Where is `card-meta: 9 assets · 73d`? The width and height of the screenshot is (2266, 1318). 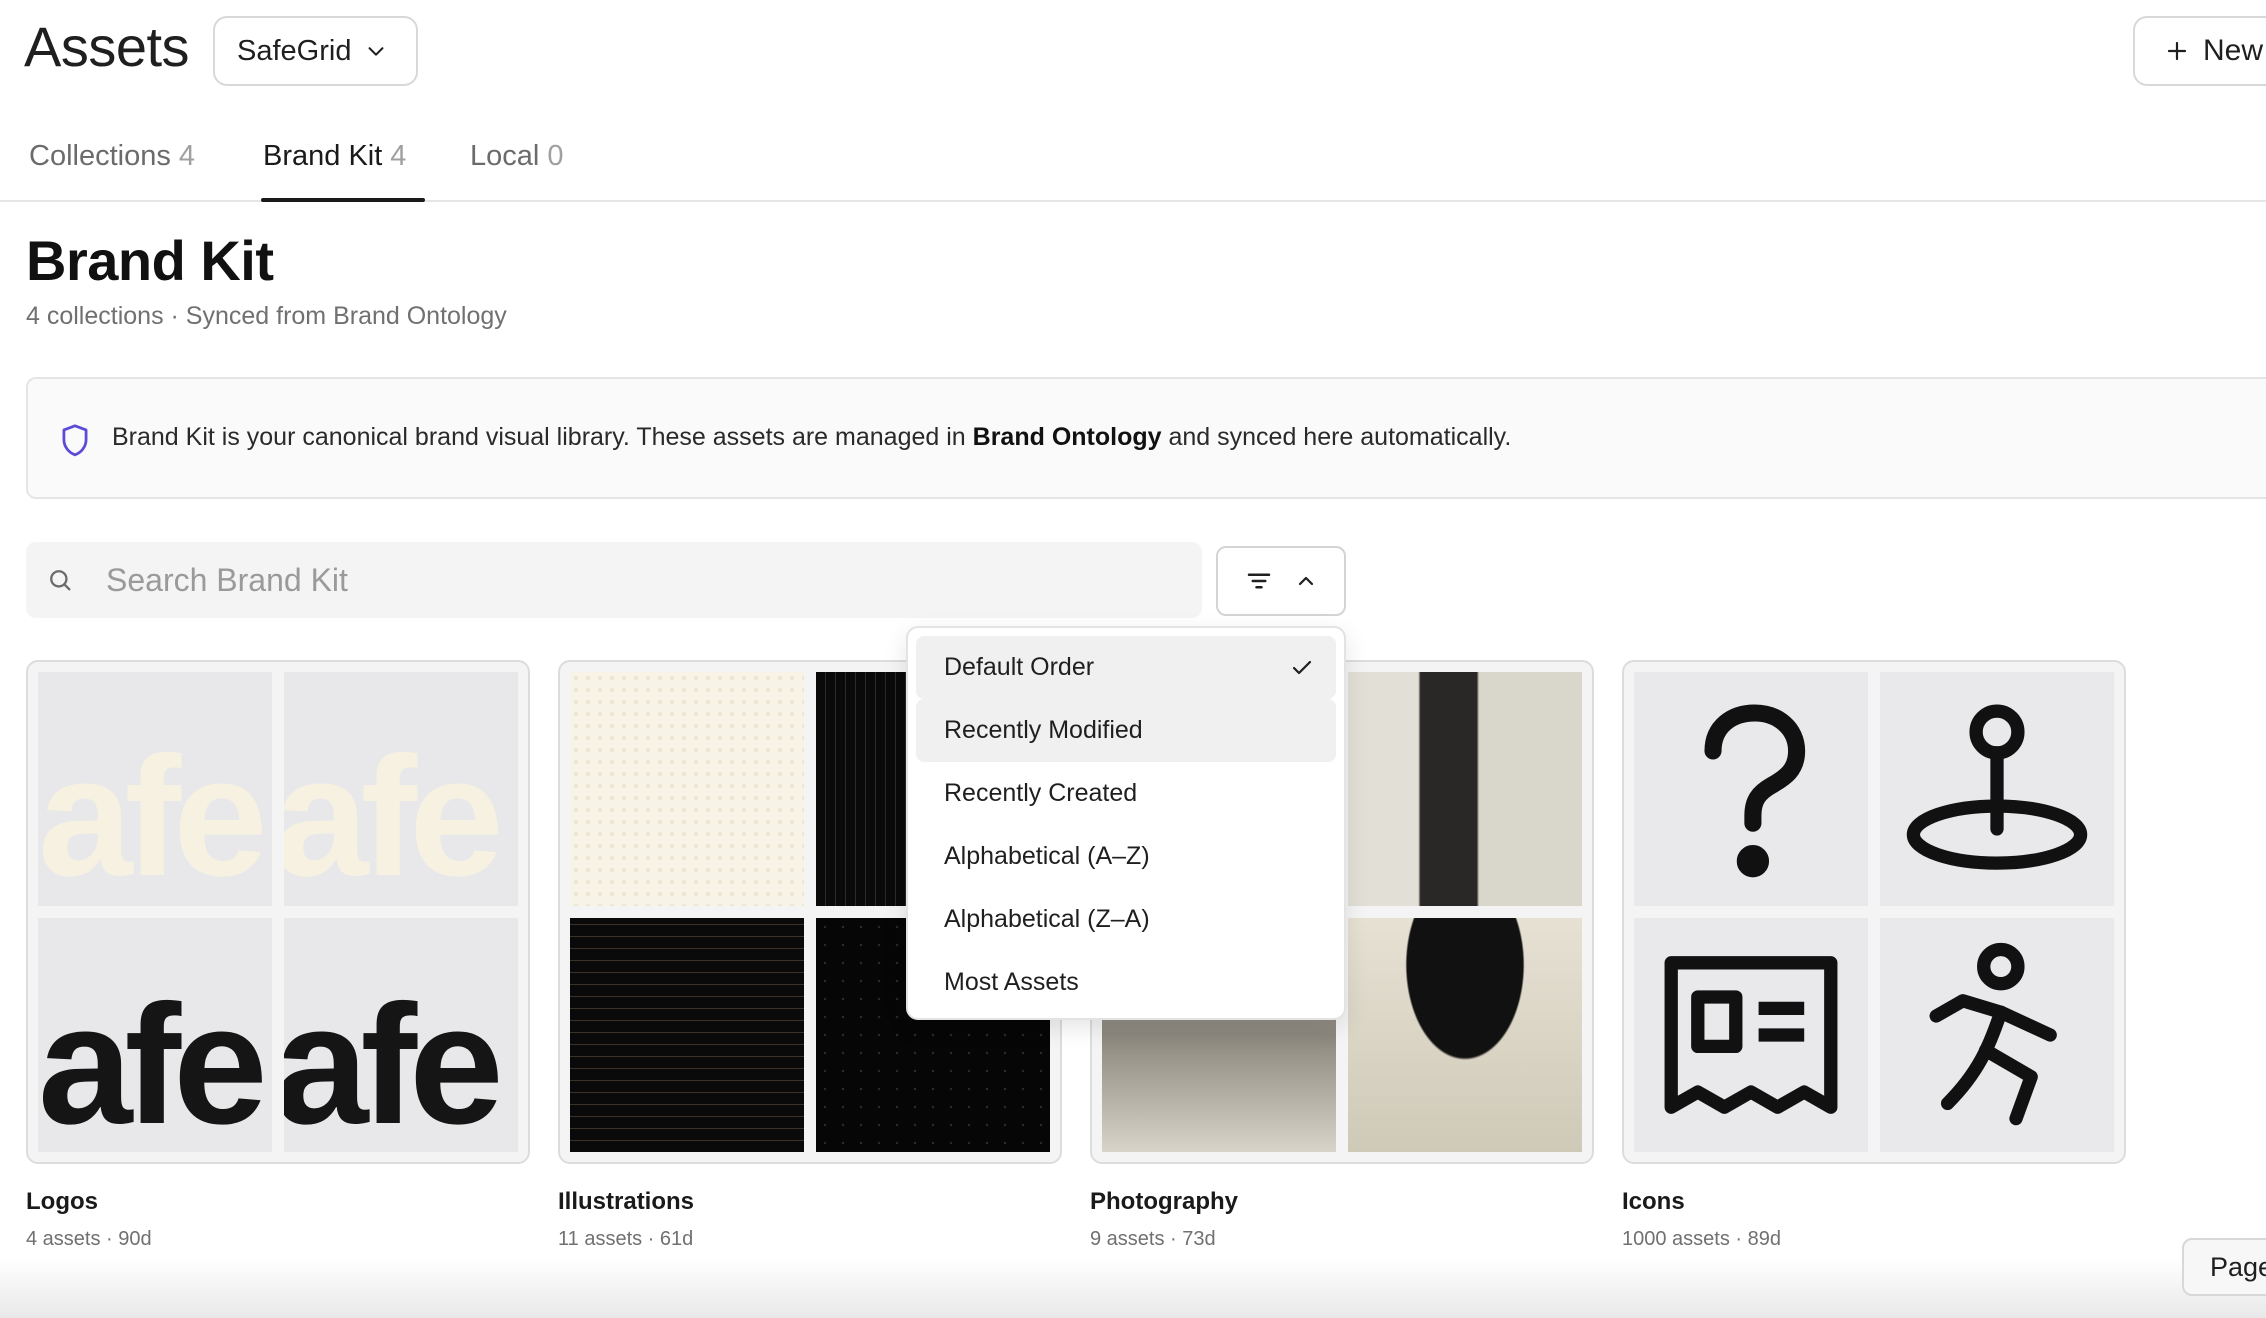
card-meta: 9 assets · 73d is located at coordinates (1153, 1239).